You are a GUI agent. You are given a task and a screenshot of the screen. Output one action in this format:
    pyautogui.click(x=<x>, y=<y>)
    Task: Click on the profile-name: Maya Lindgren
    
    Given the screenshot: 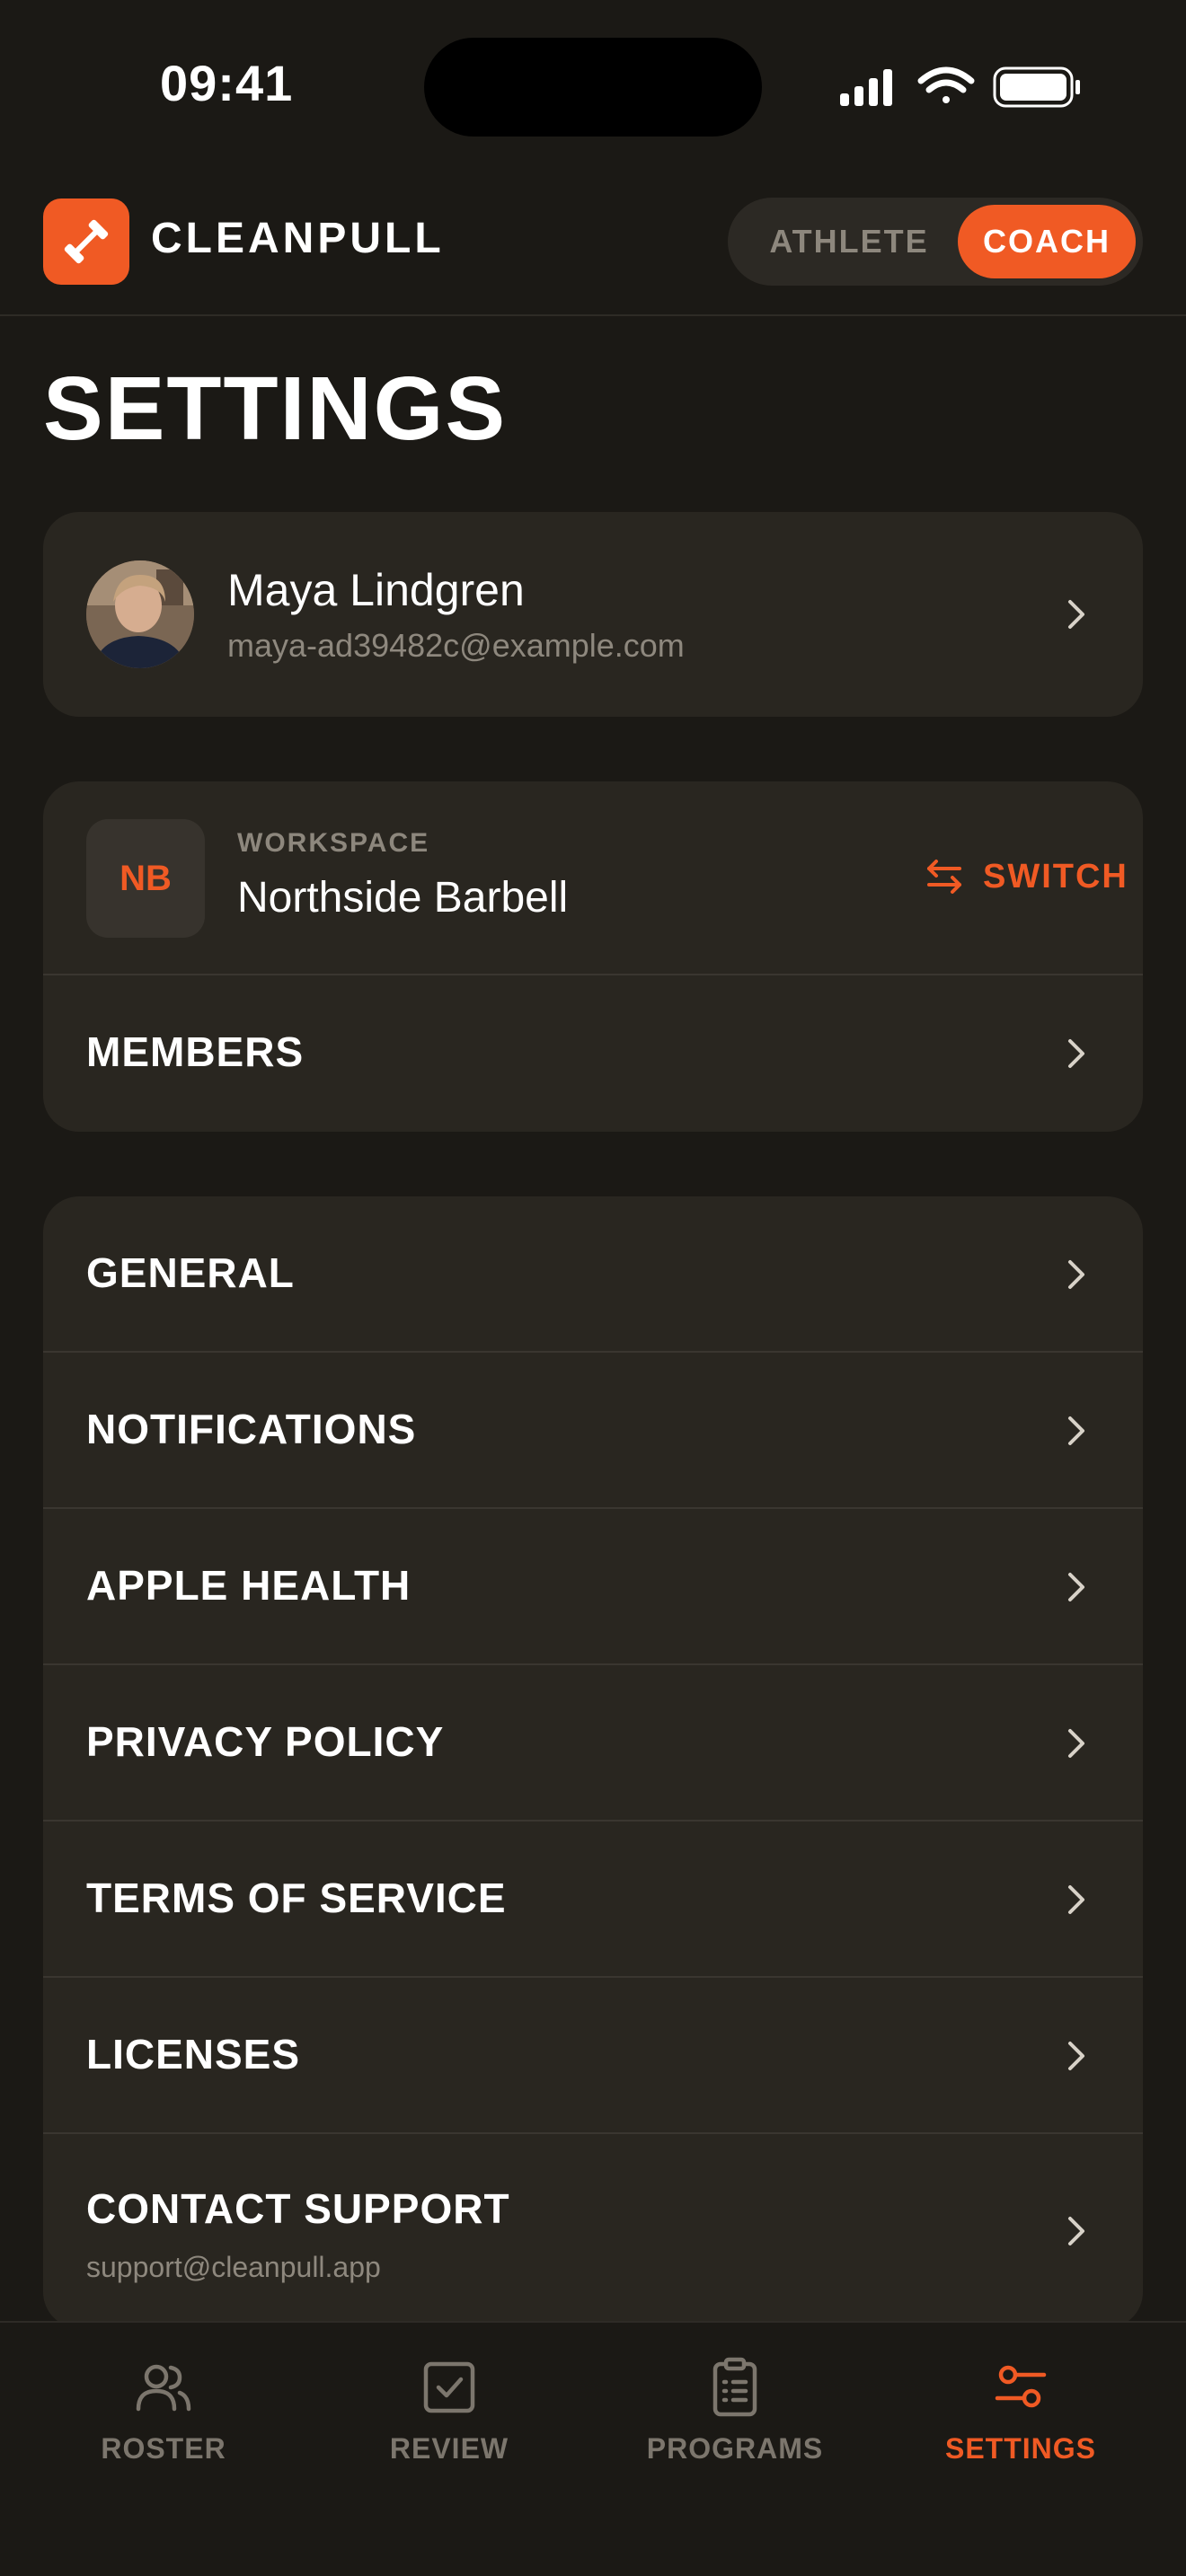 What is the action you would take?
    pyautogui.click(x=376, y=590)
    